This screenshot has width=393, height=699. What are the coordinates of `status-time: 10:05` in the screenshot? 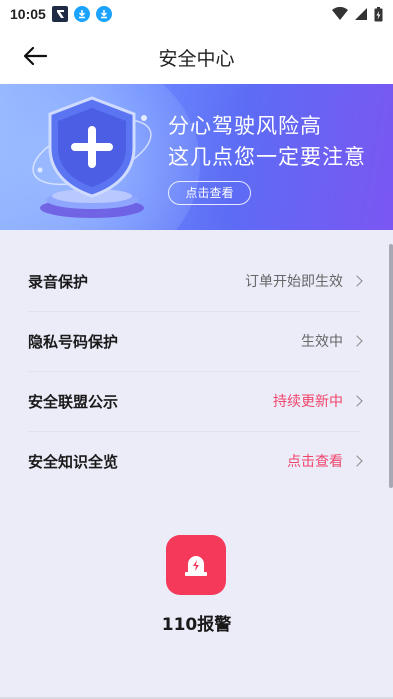 It's located at (28, 14).